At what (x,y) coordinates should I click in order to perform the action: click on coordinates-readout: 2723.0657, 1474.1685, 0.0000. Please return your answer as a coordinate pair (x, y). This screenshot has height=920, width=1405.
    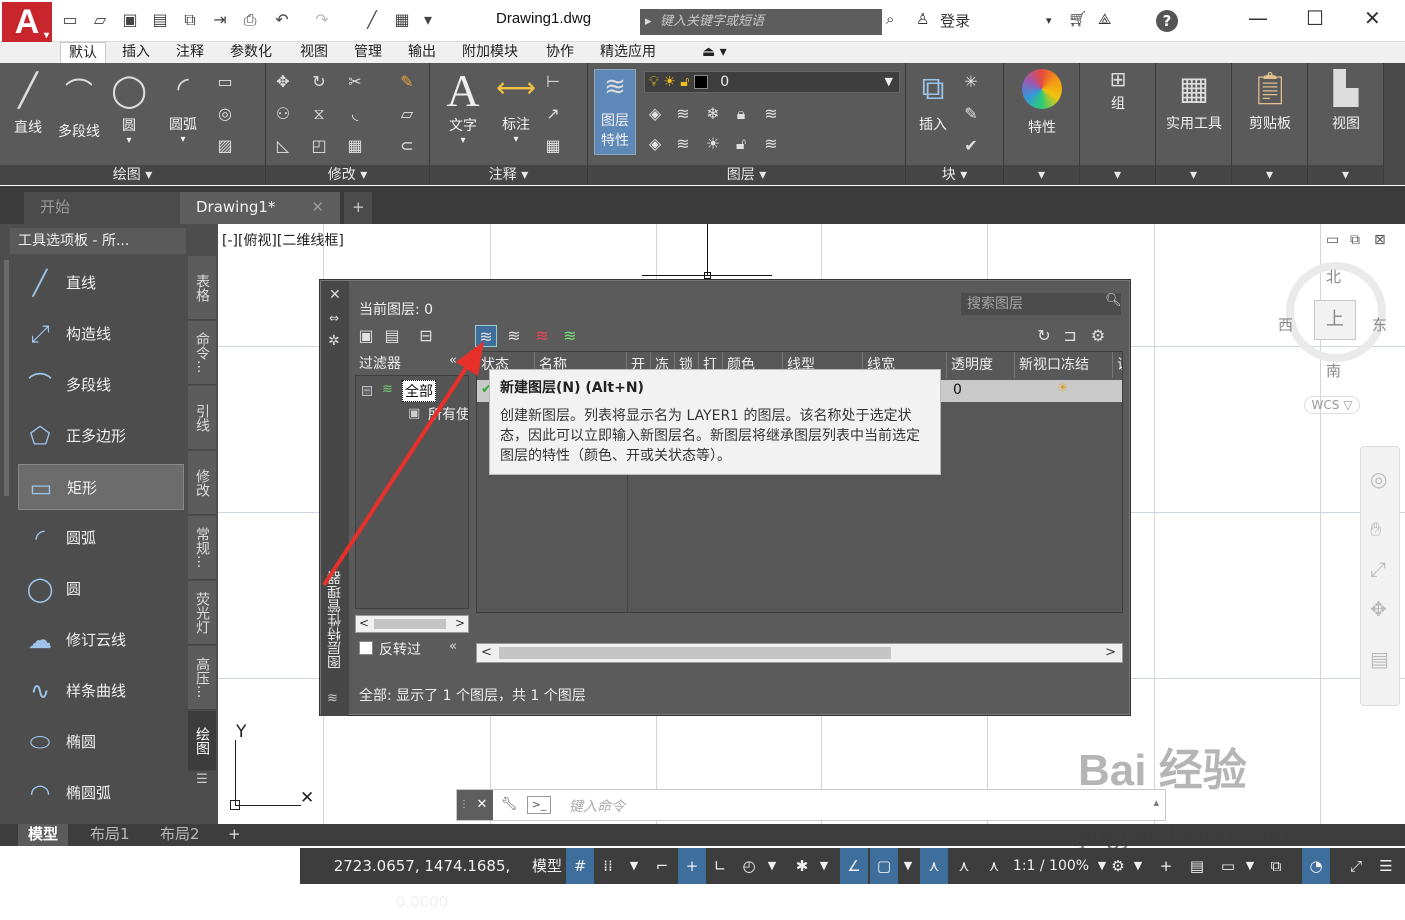
    Looking at the image, I should click on (422, 879).